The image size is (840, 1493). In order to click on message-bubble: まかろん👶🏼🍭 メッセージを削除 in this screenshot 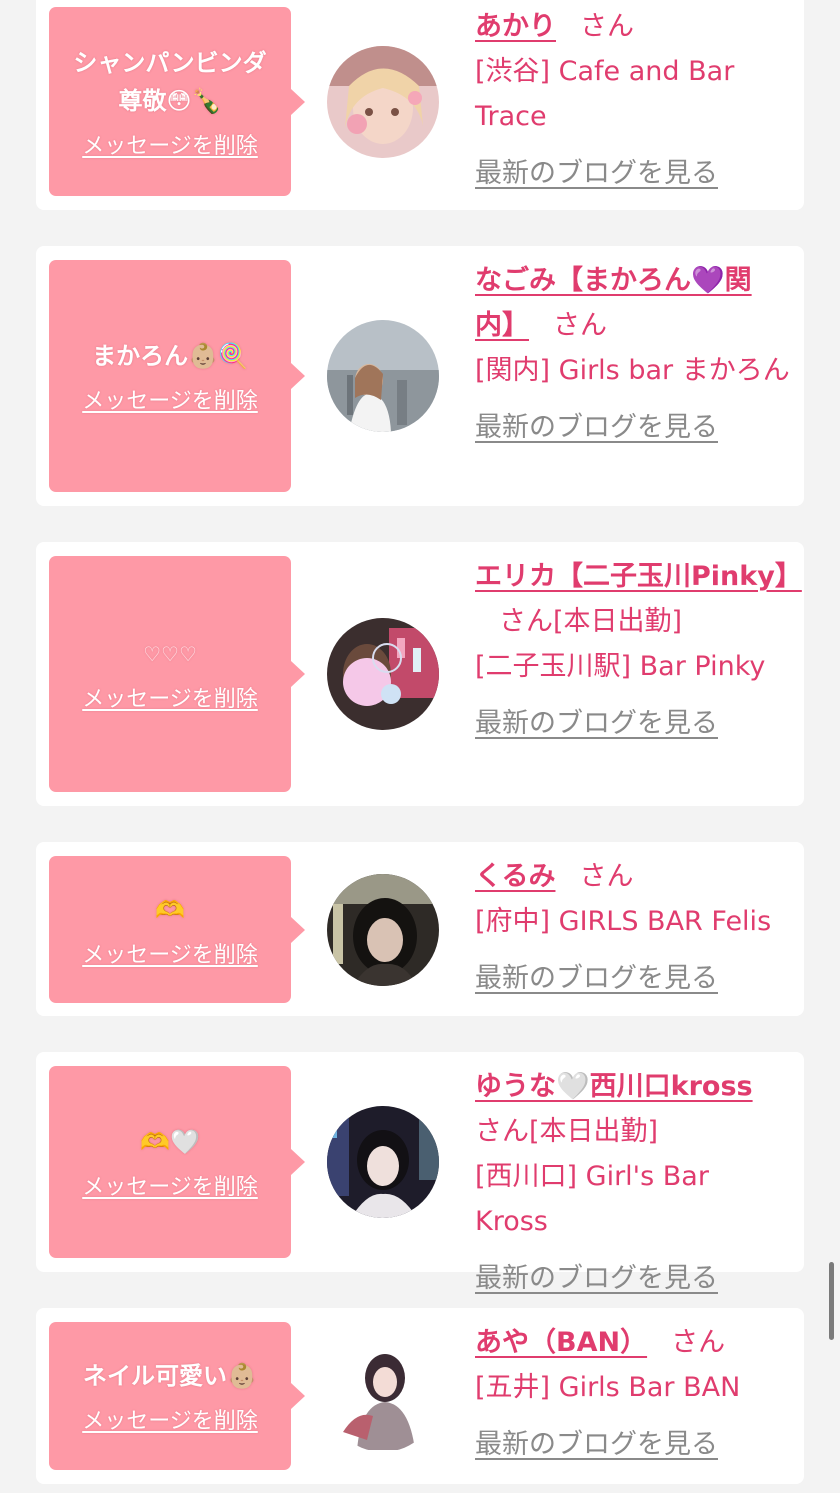, I will do `click(177, 376)`.